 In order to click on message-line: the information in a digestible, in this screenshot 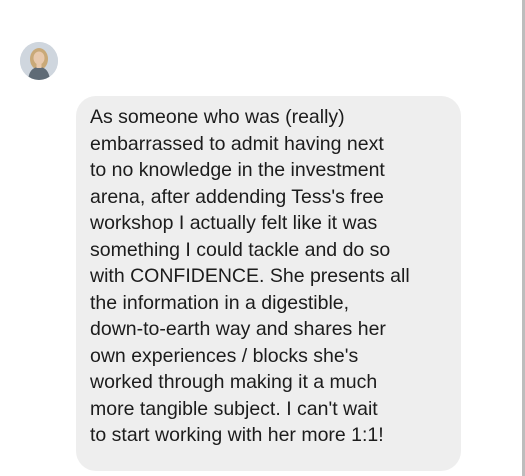, I will do `click(220, 302)`.